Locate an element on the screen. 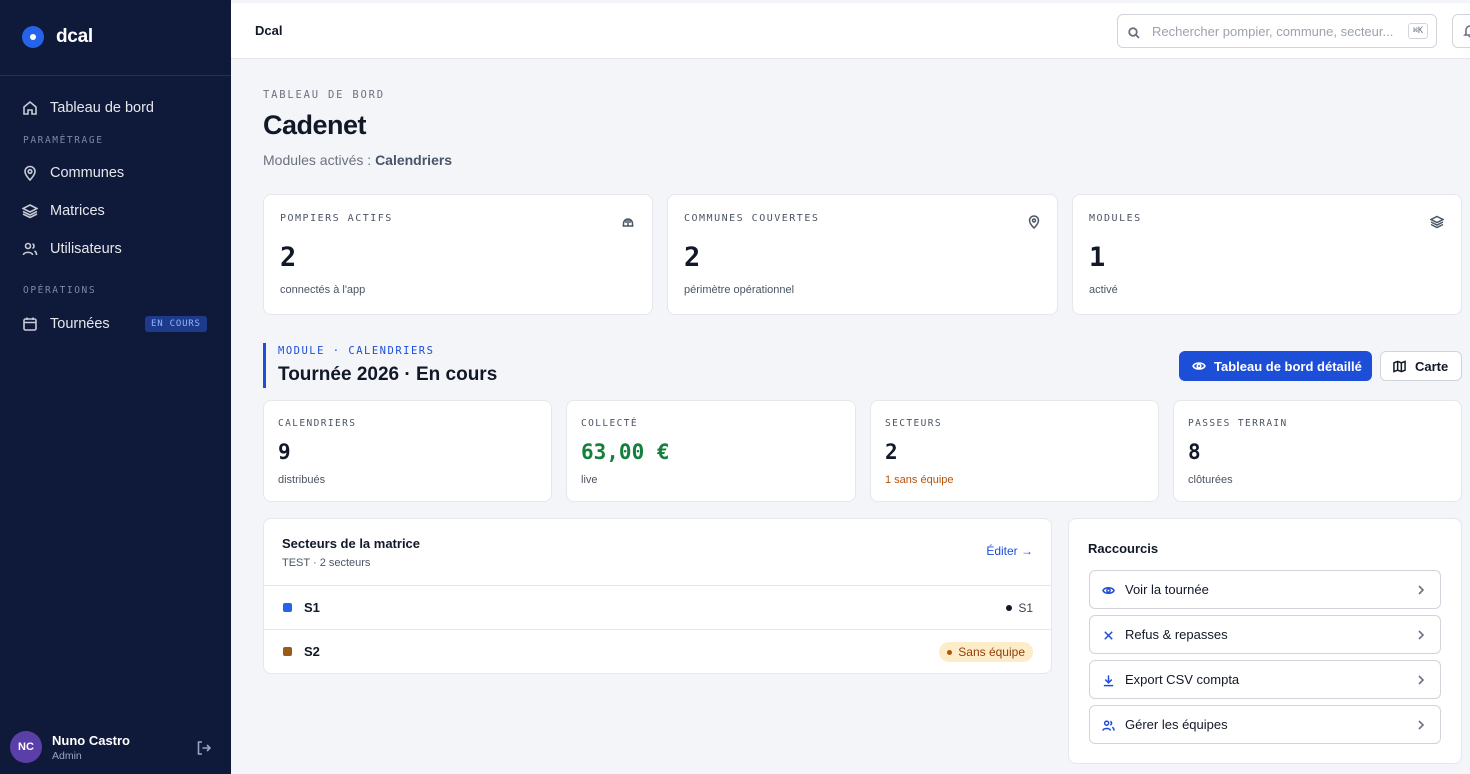  sidebar-item-dashboard: Tableau de bord is located at coordinates (117, 108).